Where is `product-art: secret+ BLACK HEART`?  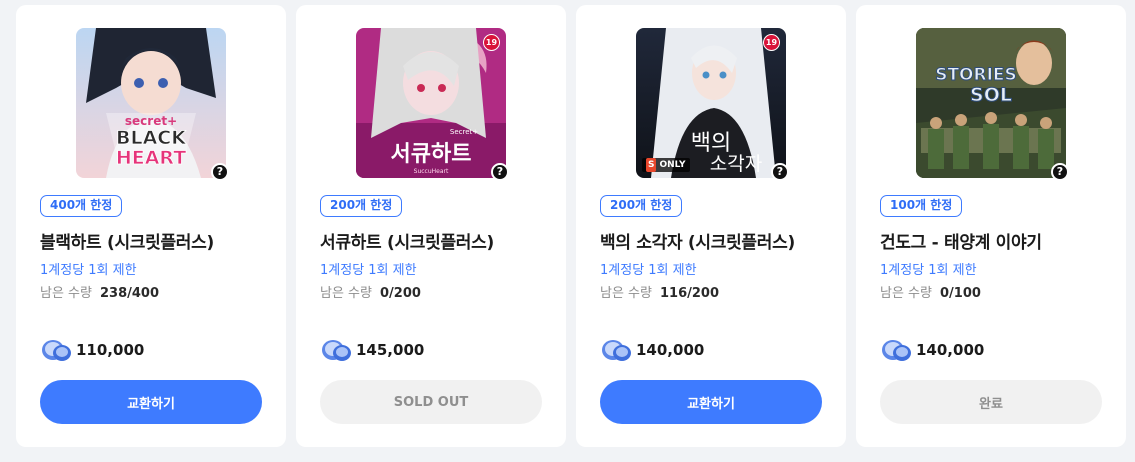 product-art: secret+ BLACK HEART is located at coordinates (151, 103).